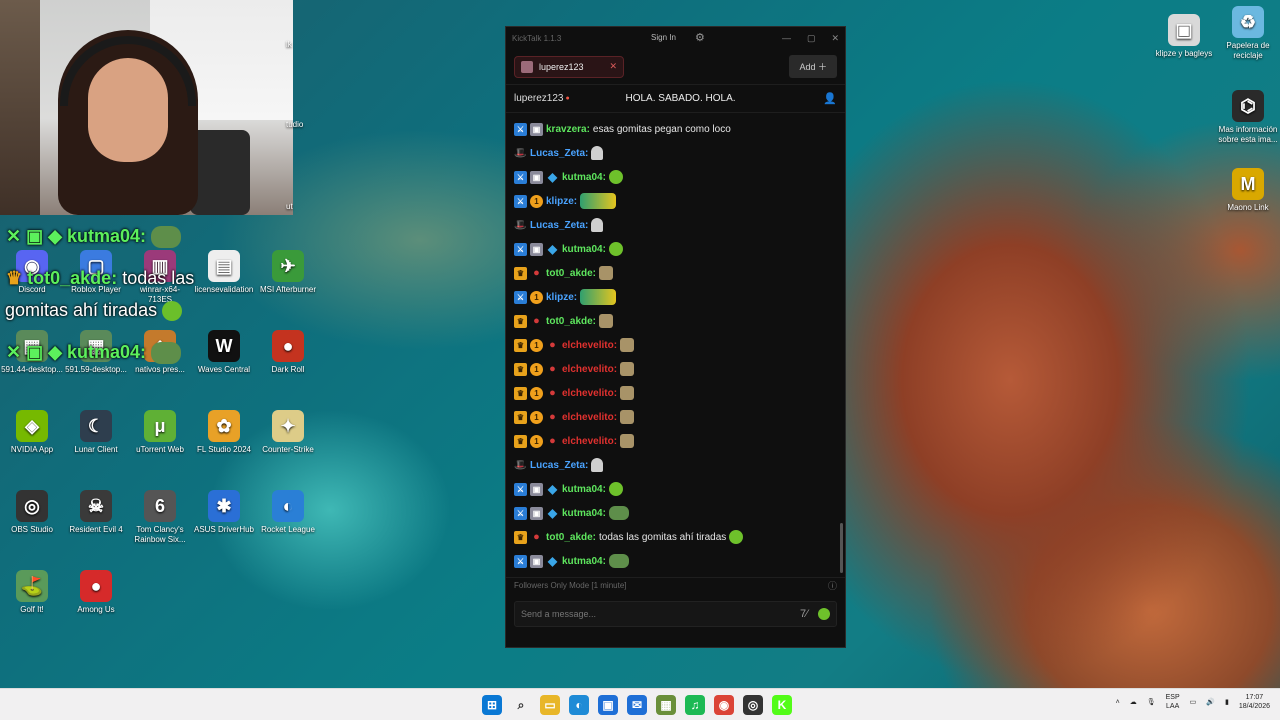 Image resolution: width=1280 pixels, height=720 pixels. I want to click on emote-picker-icon, so click(824, 614).